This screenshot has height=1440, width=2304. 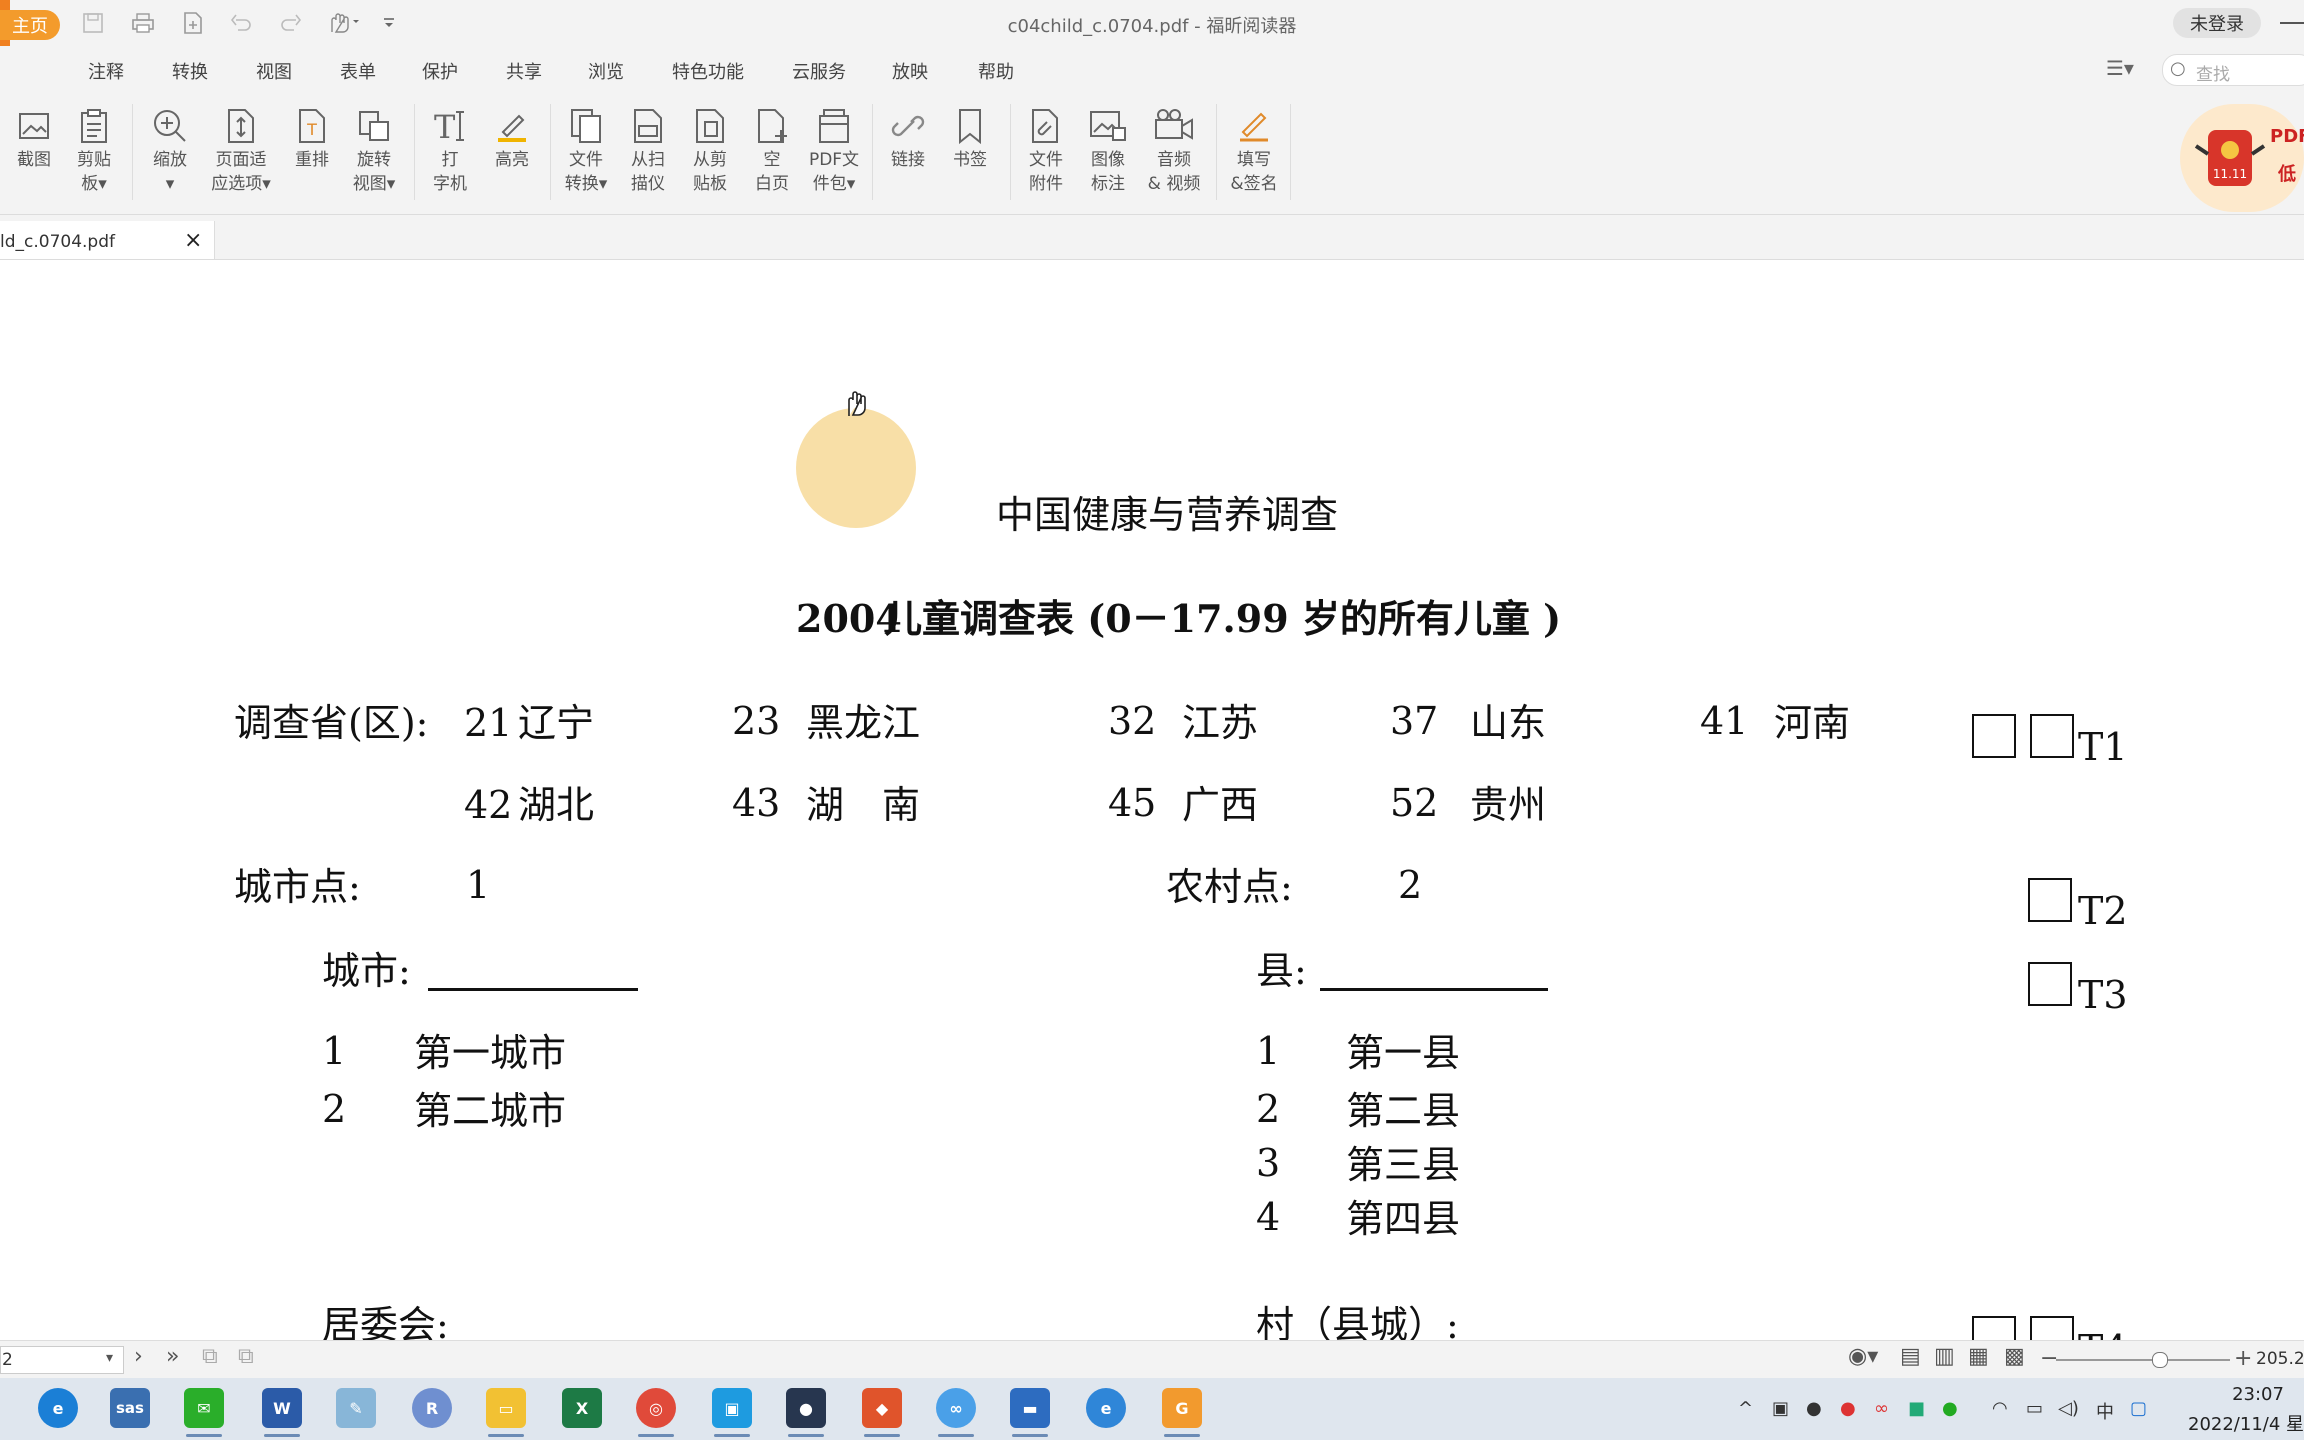 What do you see at coordinates (1745, 1408) in the screenshot?
I see `tray-overflow-icon: ^` at bounding box center [1745, 1408].